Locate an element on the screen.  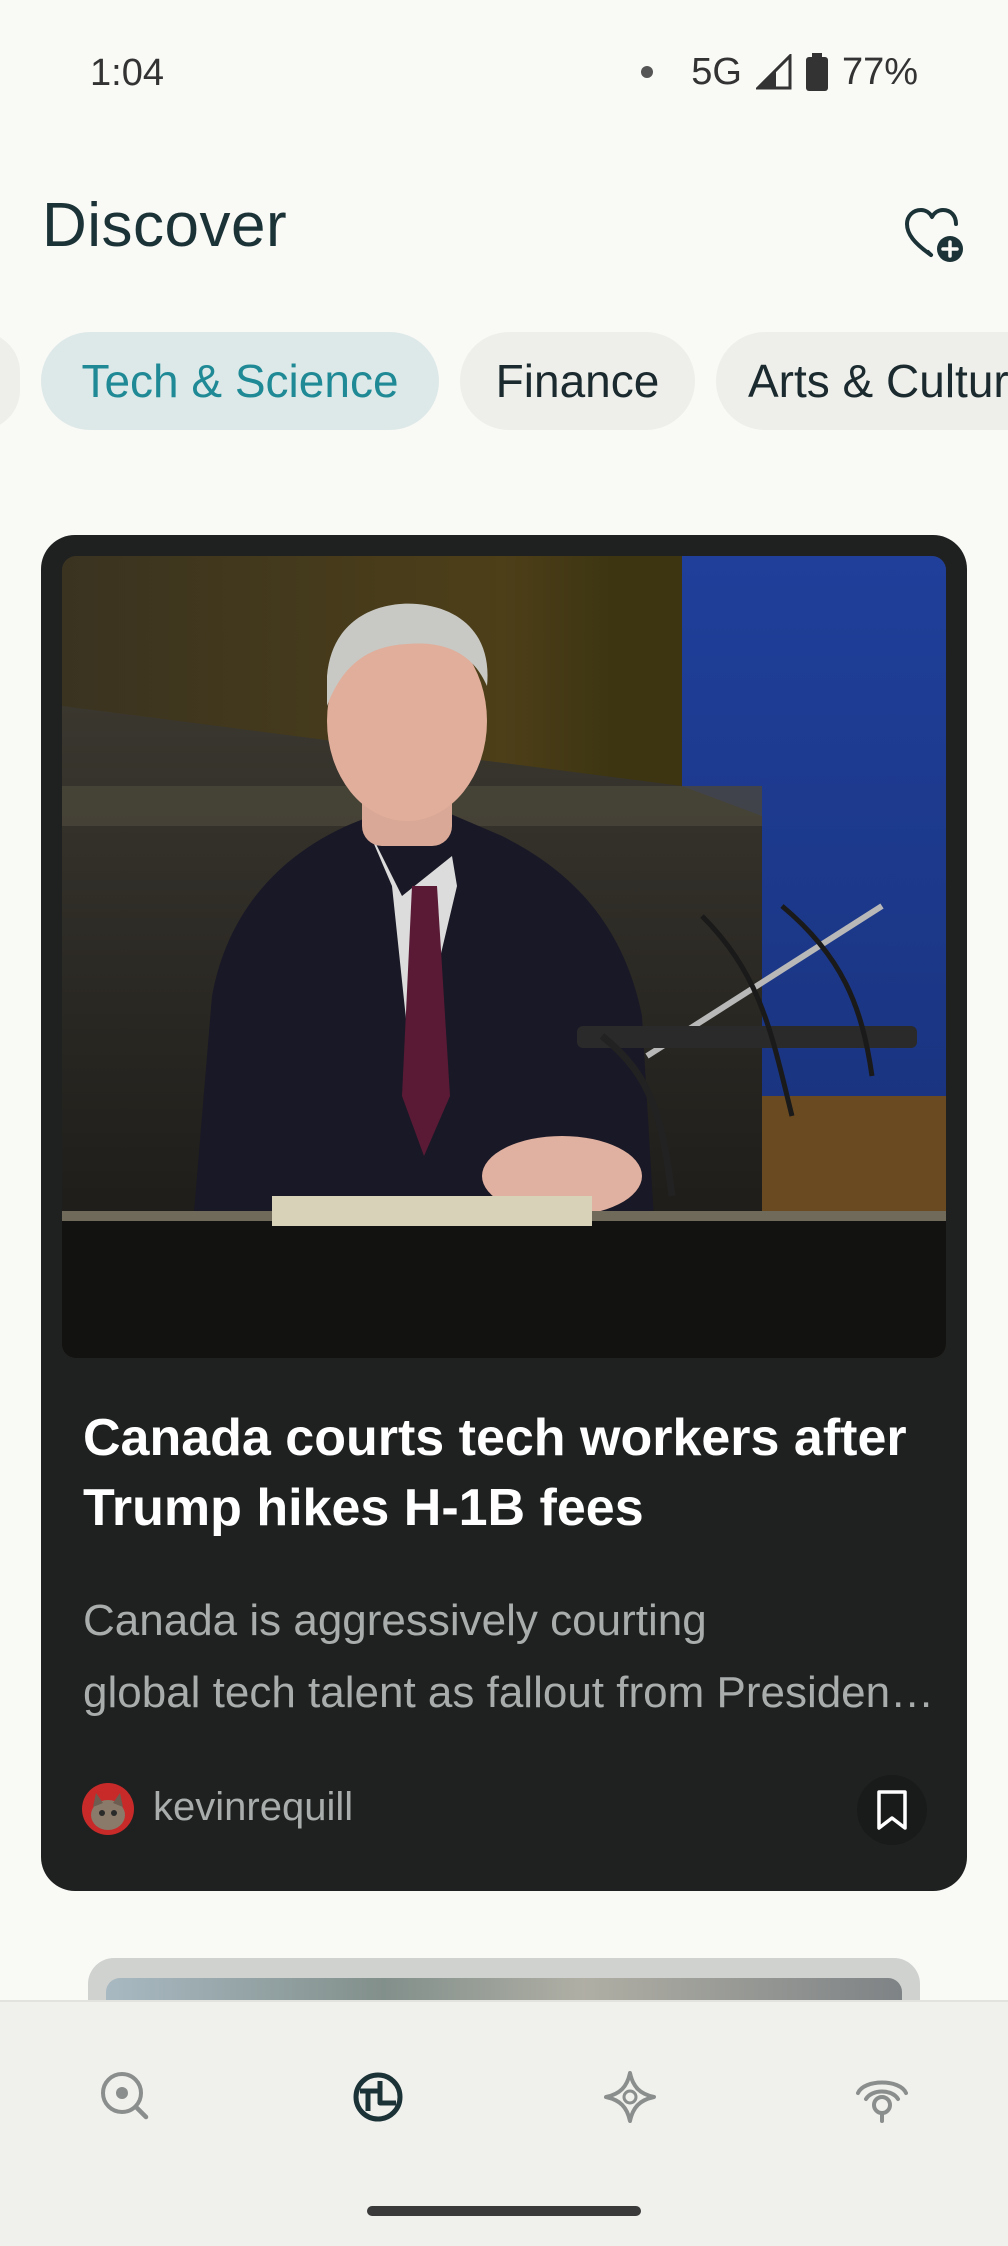
discover-icon is located at coordinates (378, 2097).